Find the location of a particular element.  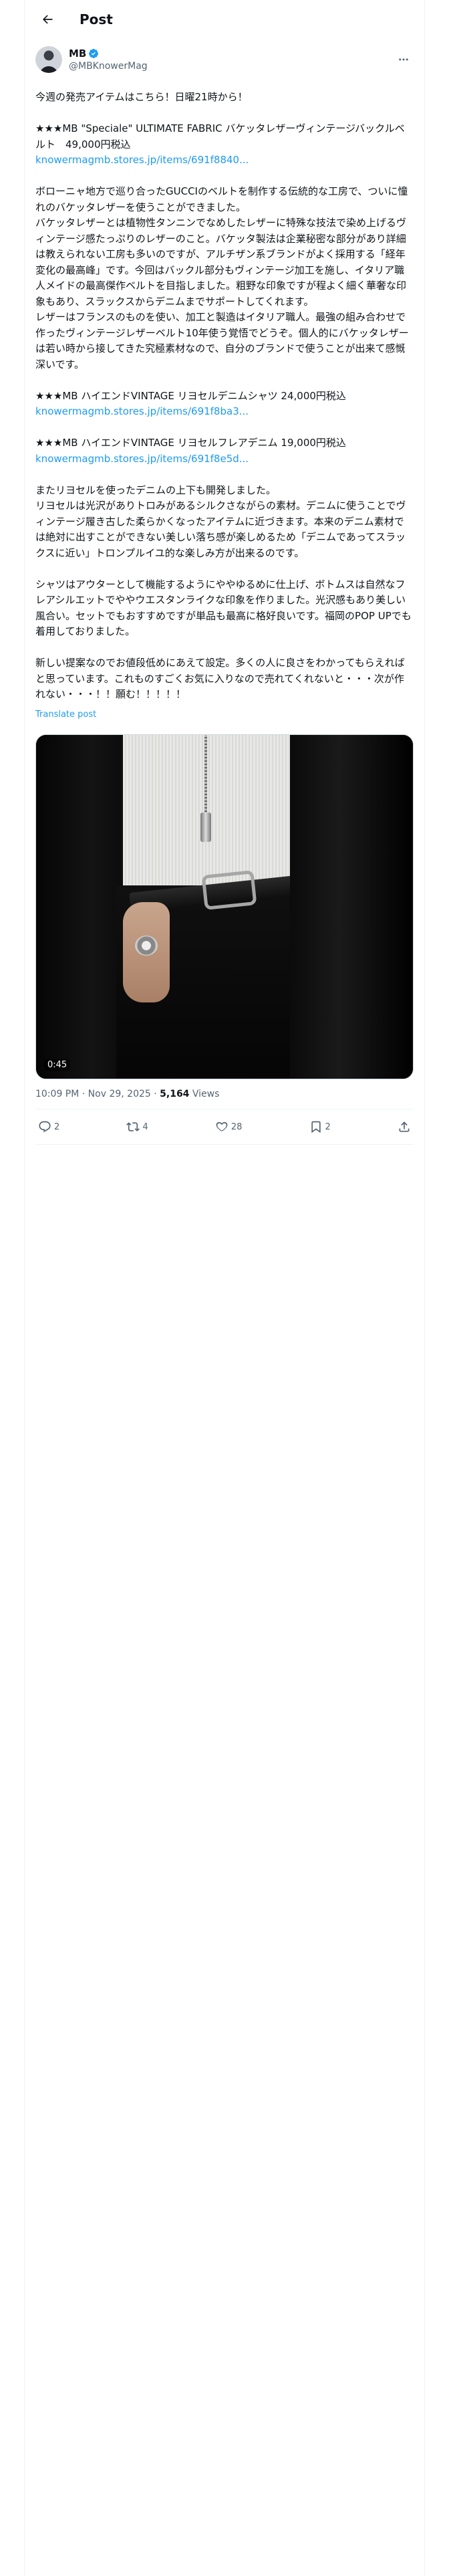

like-button: 28 is located at coordinates (229, 1127).